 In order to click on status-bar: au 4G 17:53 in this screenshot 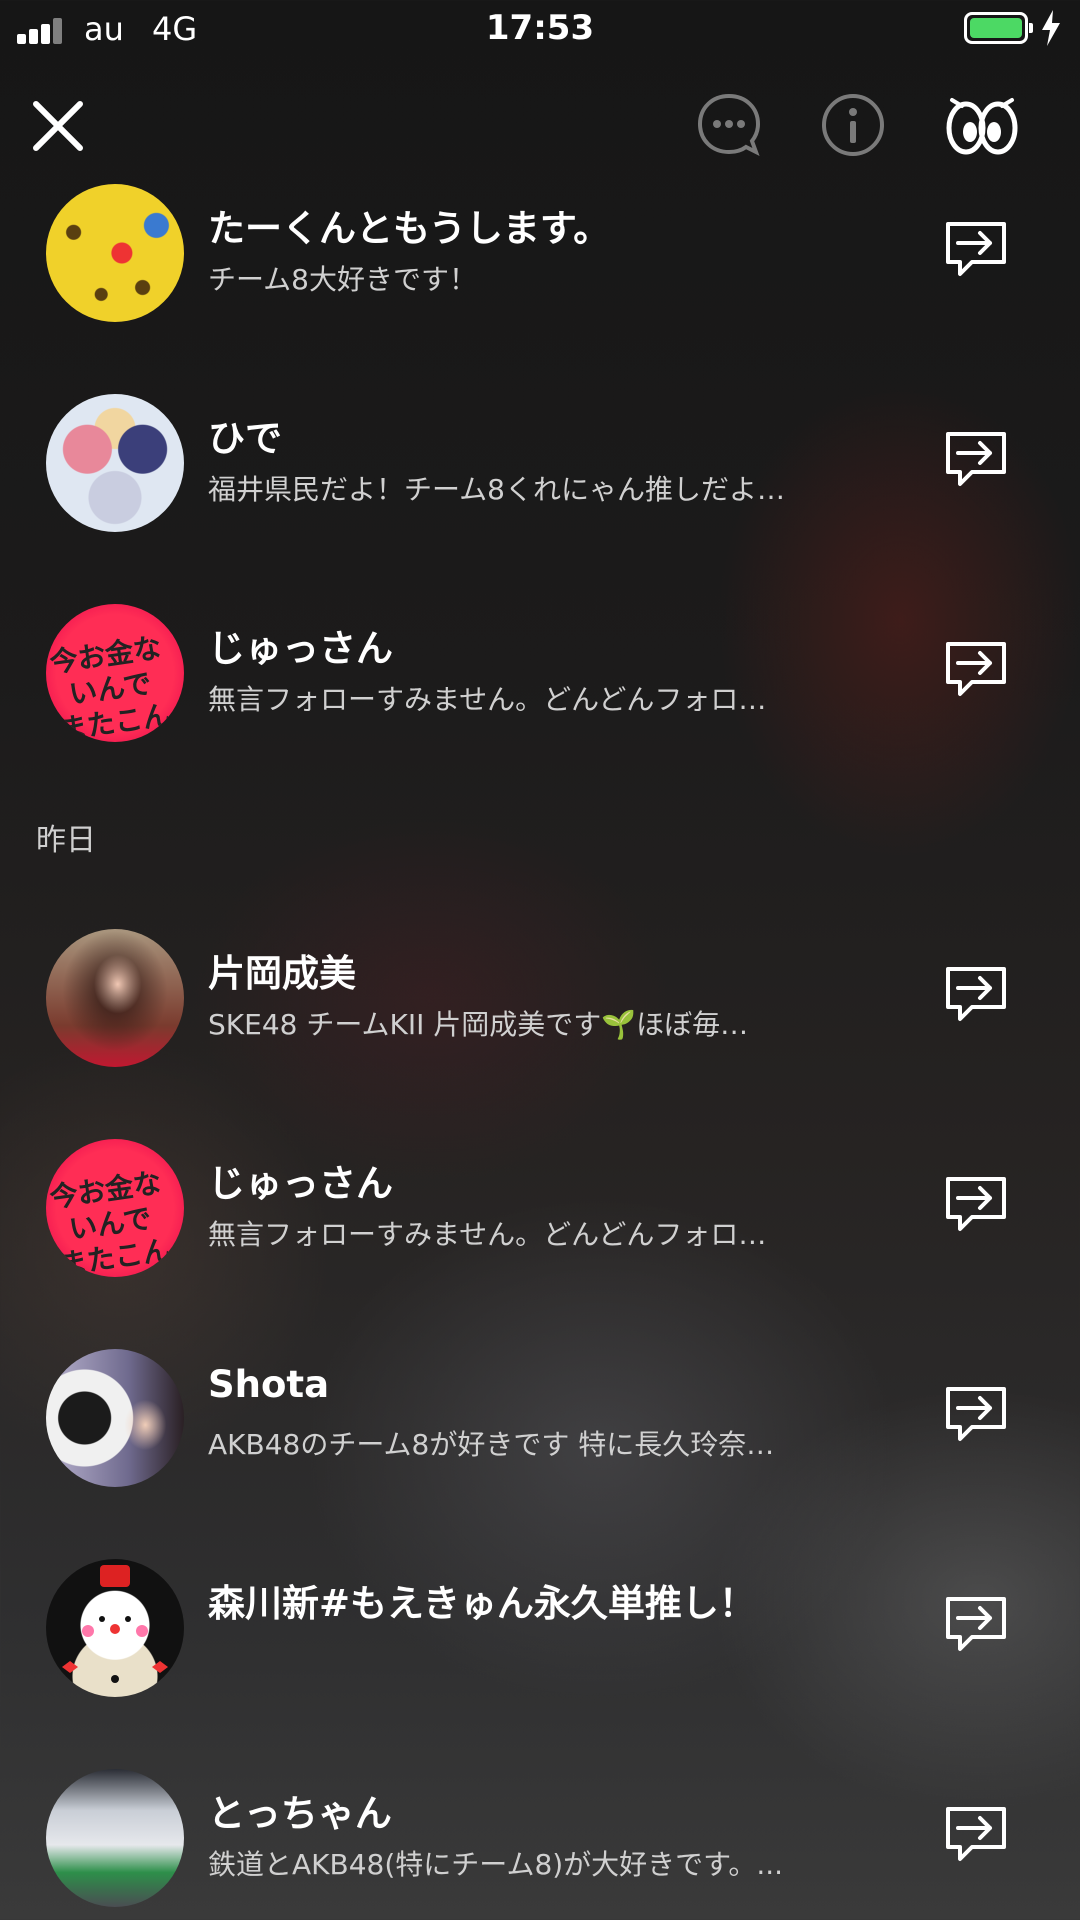, I will do `click(540, 30)`.